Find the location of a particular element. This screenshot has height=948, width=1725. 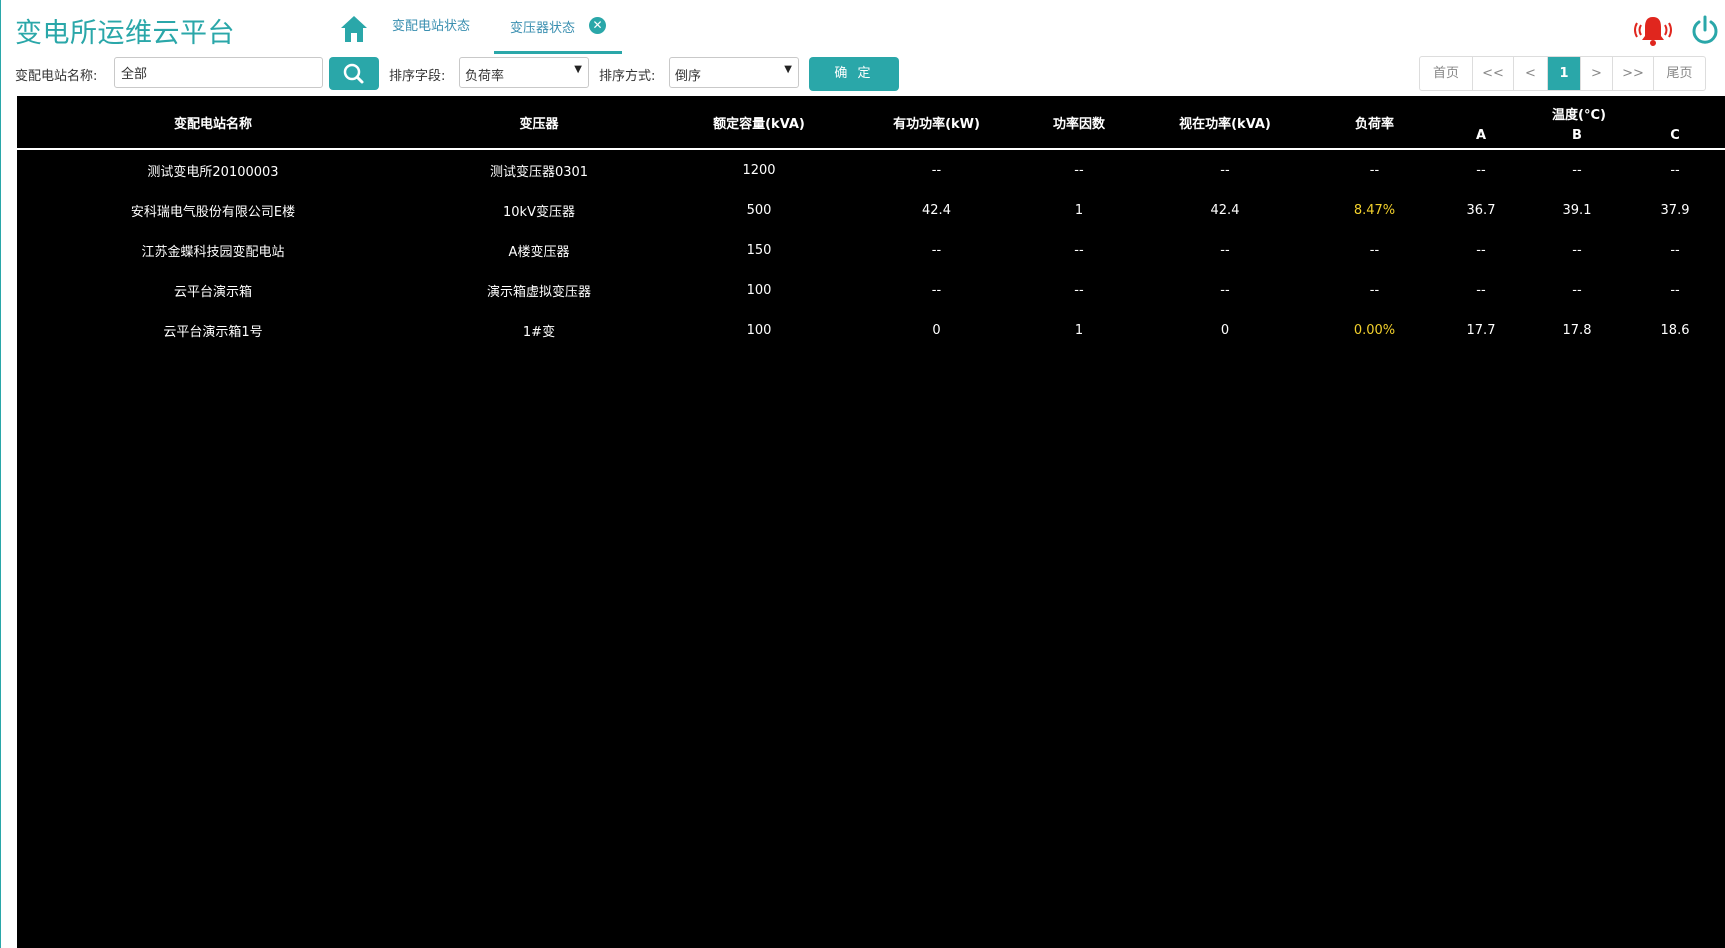

page-next-button: > is located at coordinates (1596, 73).